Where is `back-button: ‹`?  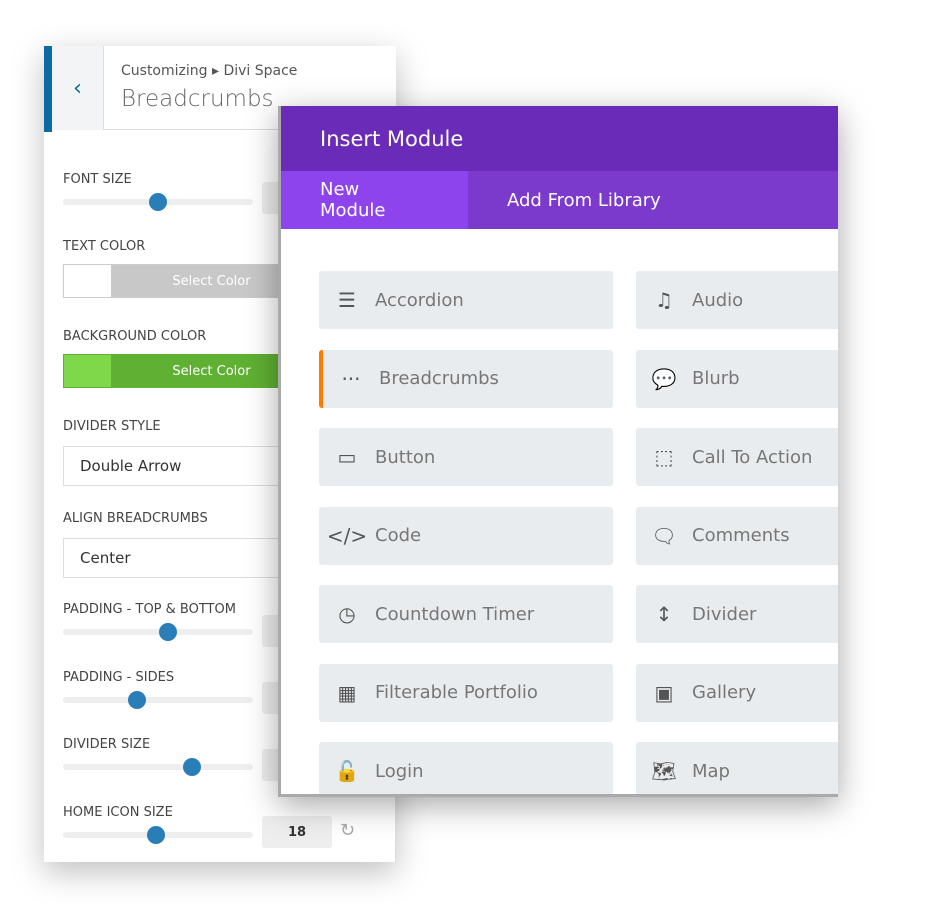 back-button: ‹ is located at coordinates (78, 88).